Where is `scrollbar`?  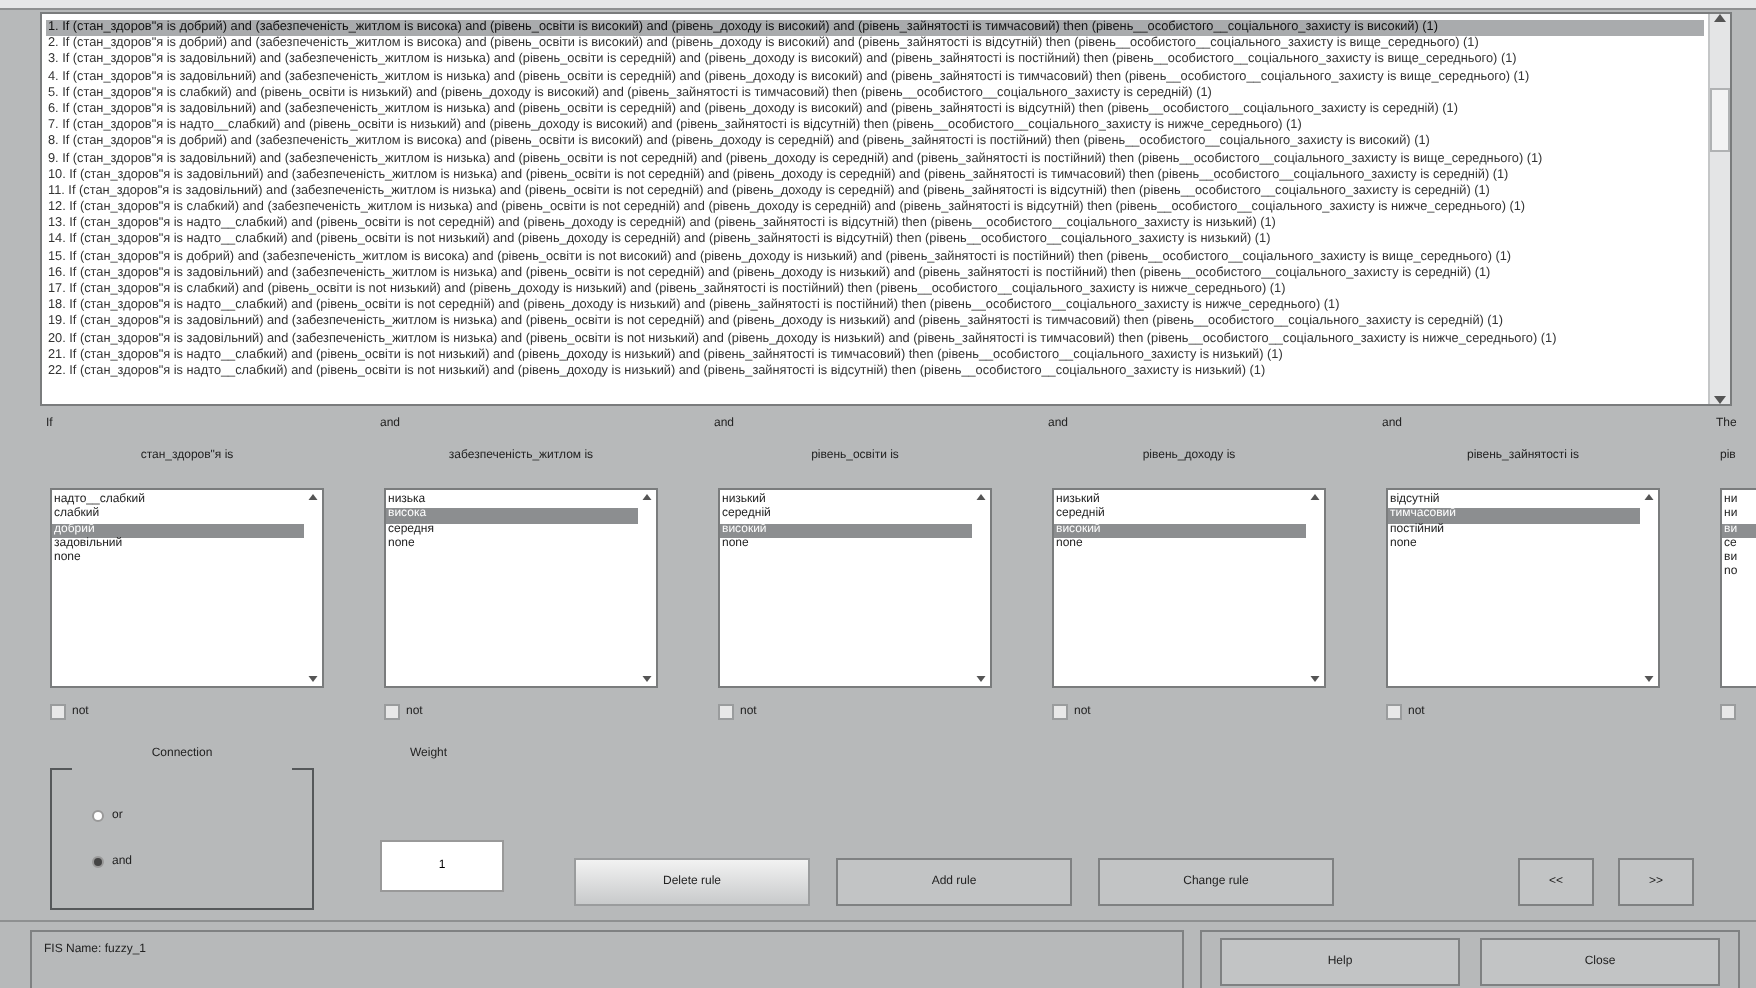 scrollbar is located at coordinates (1719, 209).